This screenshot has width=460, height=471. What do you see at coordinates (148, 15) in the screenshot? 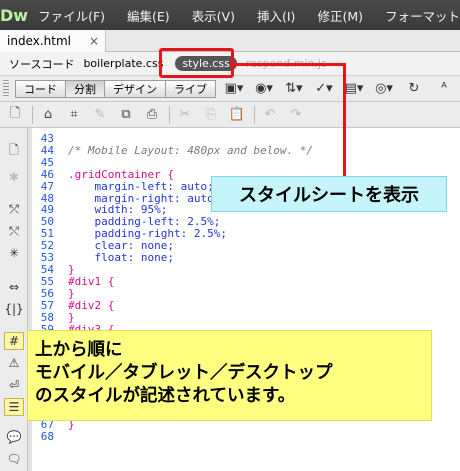
I see `menu-edit: 編集(E)` at bounding box center [148, 15].